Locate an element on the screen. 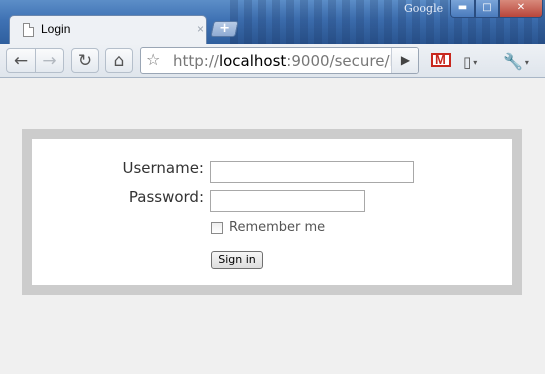 This screenshot has height=374, width=545. close-window-button: ✕ is located at coordinates (521, 9).